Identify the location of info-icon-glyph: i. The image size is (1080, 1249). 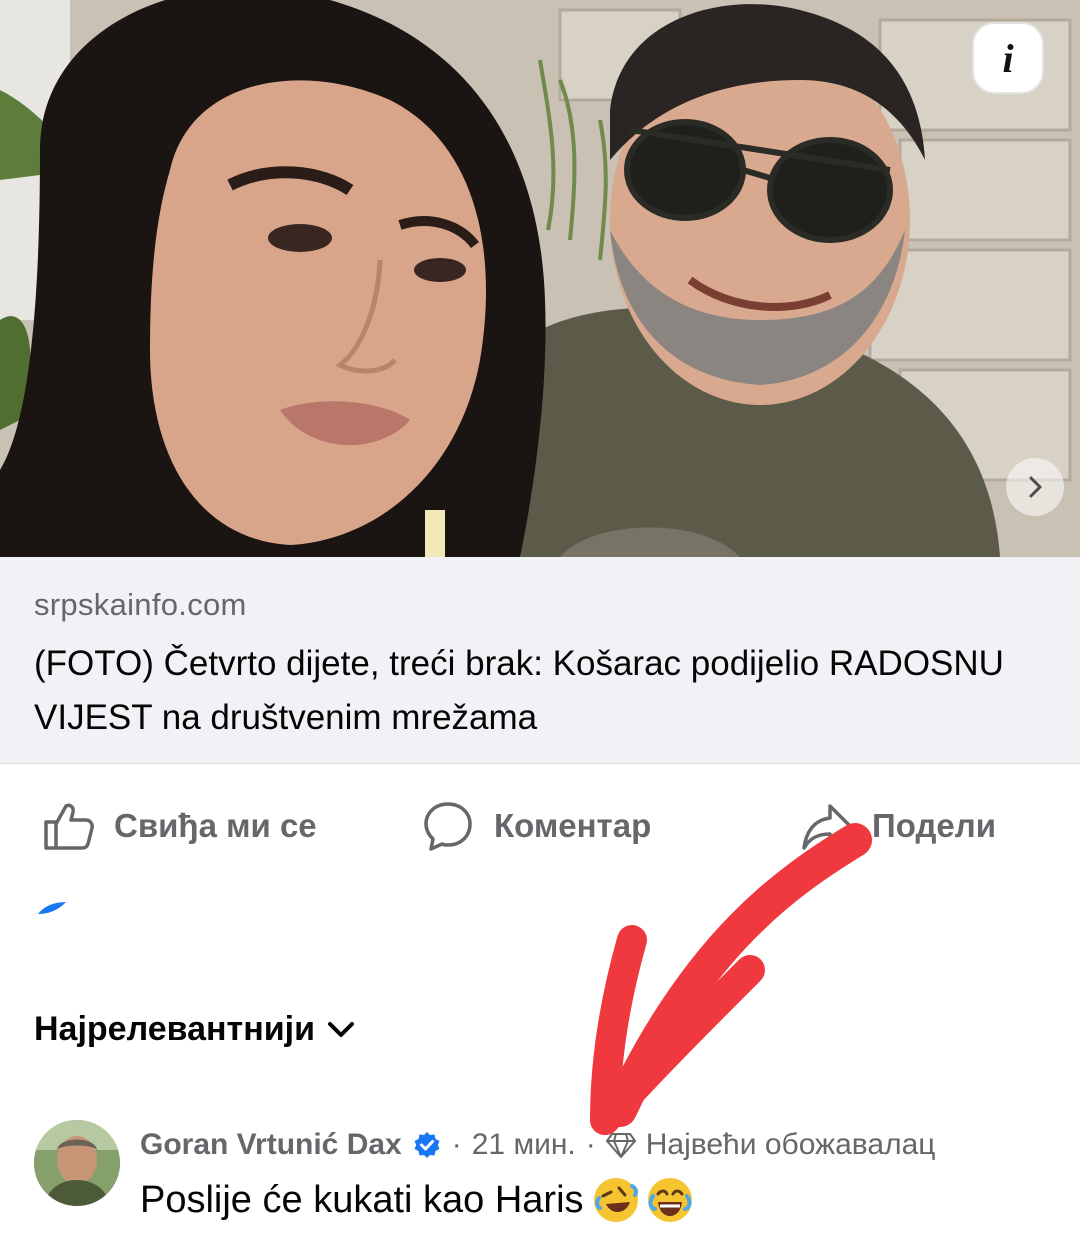
(1008, 58).